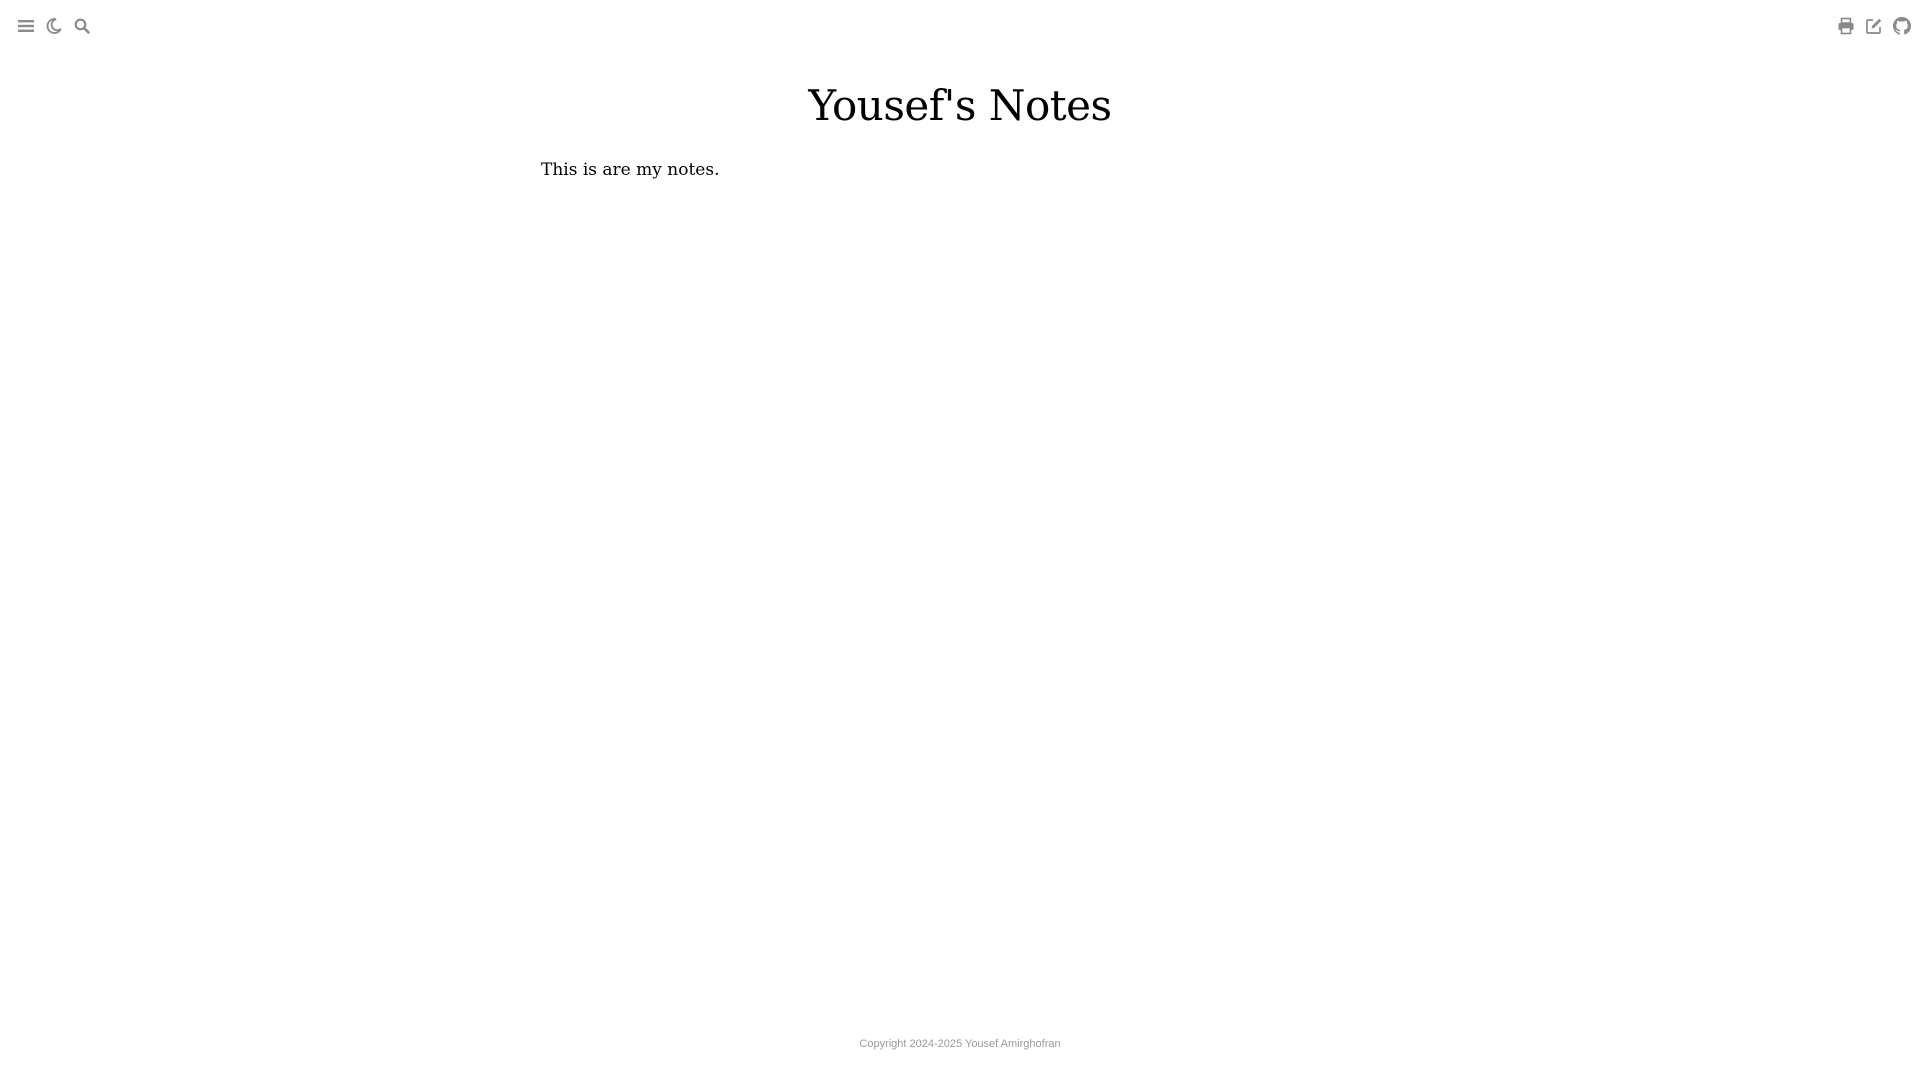 The image size is (1920, 1080). I want to click on github-button, so click(1902, 26).